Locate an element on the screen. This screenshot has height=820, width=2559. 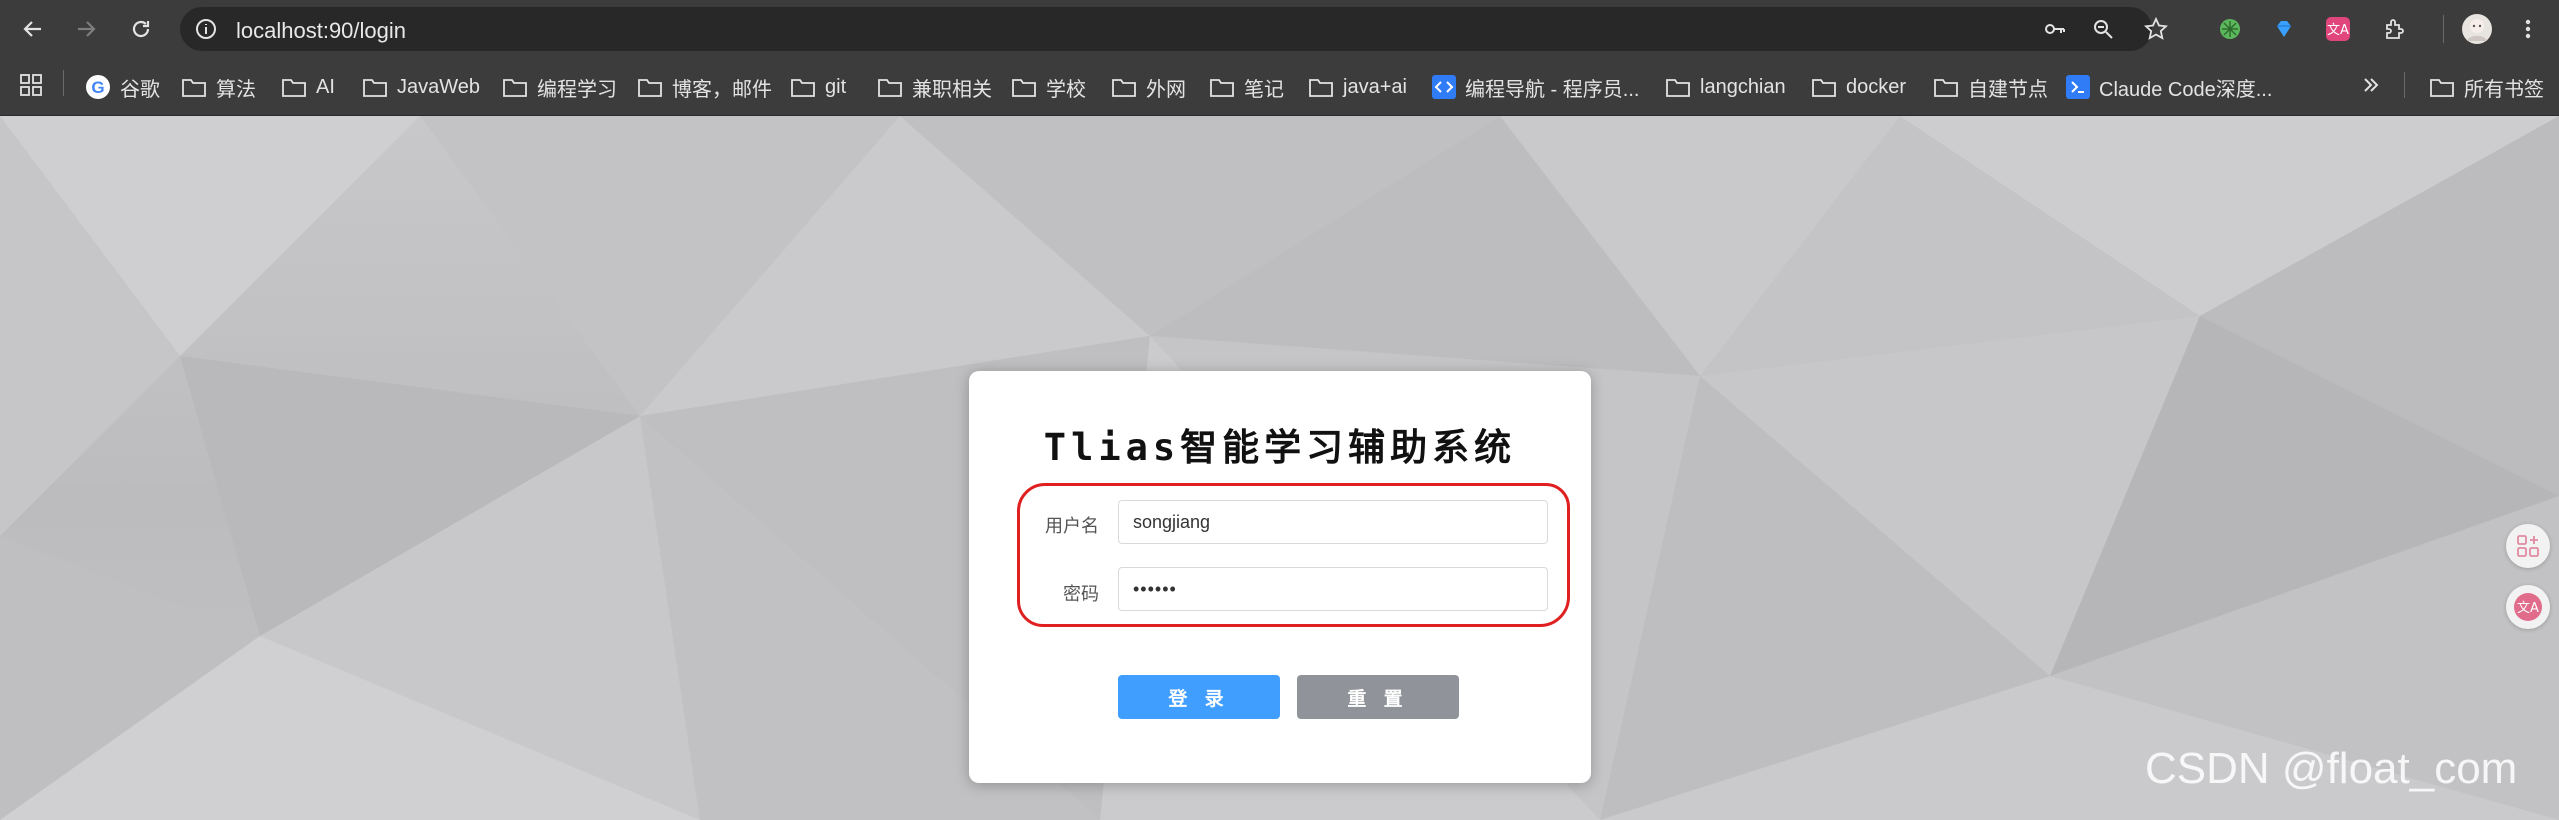
side-tool-button is located at coordinates (2528, 546).